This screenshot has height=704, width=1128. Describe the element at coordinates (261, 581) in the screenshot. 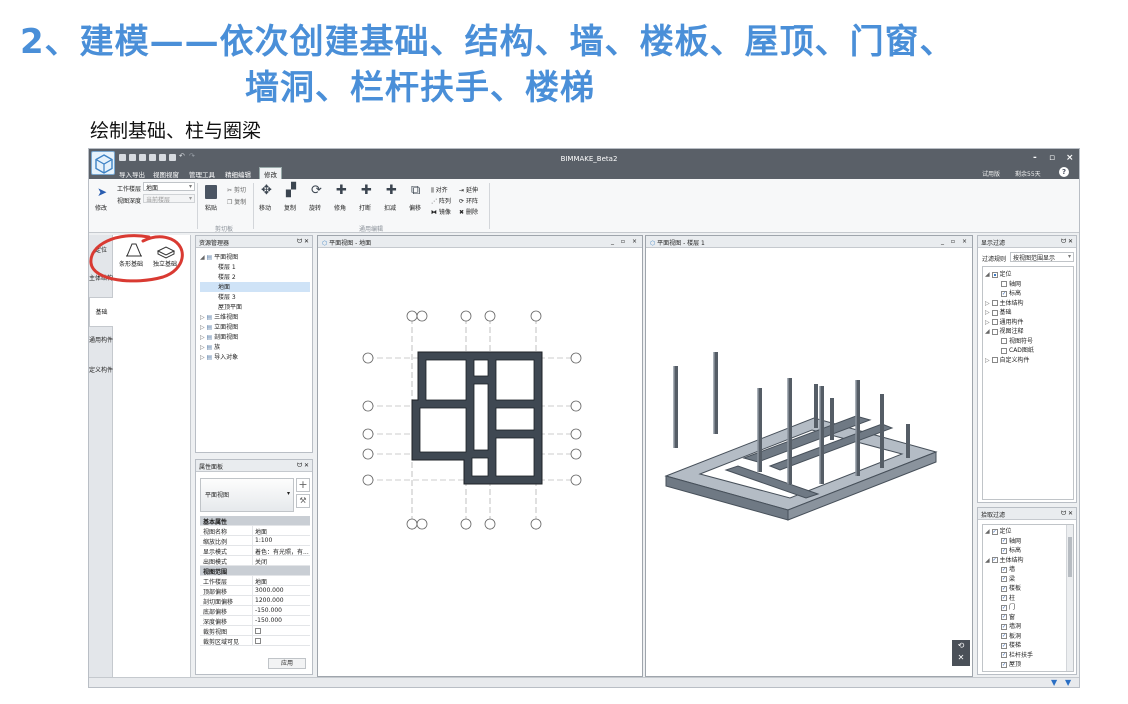

I see `property-value: 地面` at that location.